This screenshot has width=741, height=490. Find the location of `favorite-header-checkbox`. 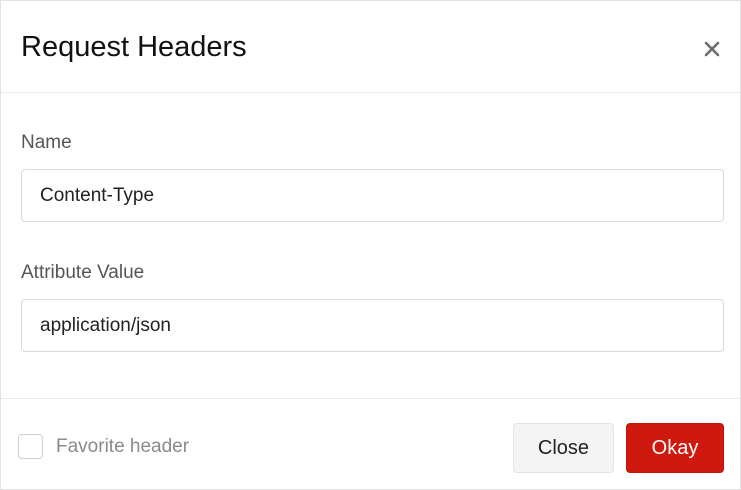

favorite-header-checkbox is located at coordinates (30, 446).